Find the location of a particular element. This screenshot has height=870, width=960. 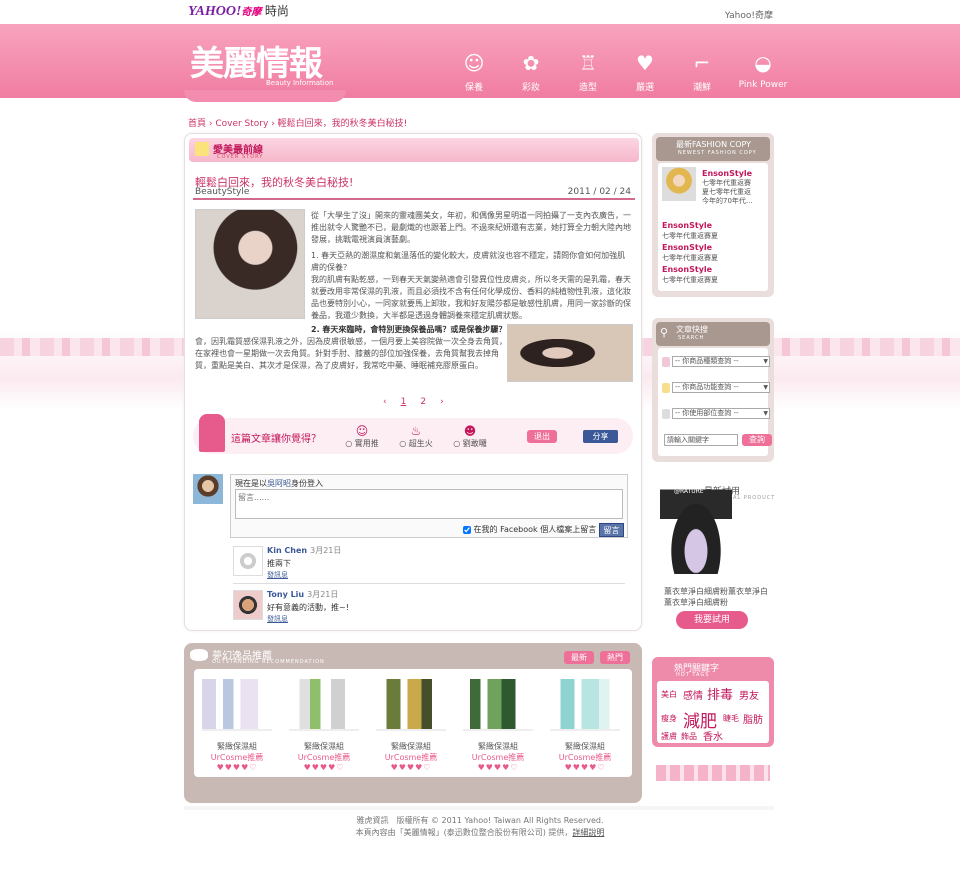

comment-date: 3月21日 is located at coordinates (323, 594).